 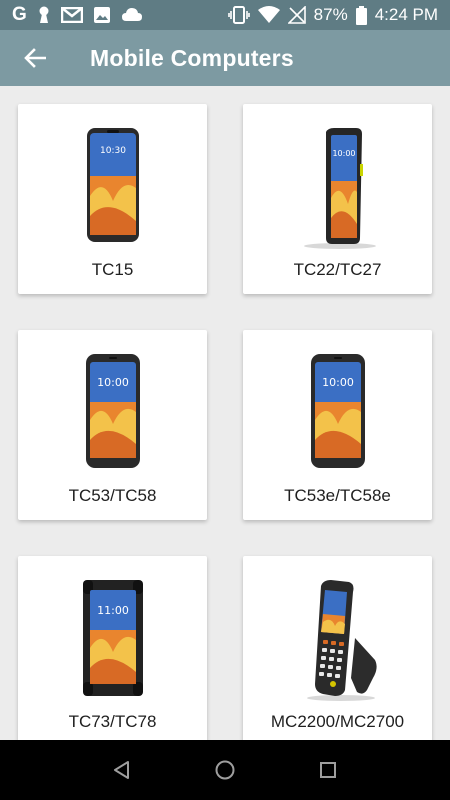 I want to click on device-image: 10:30, so click(x=112, y=186).